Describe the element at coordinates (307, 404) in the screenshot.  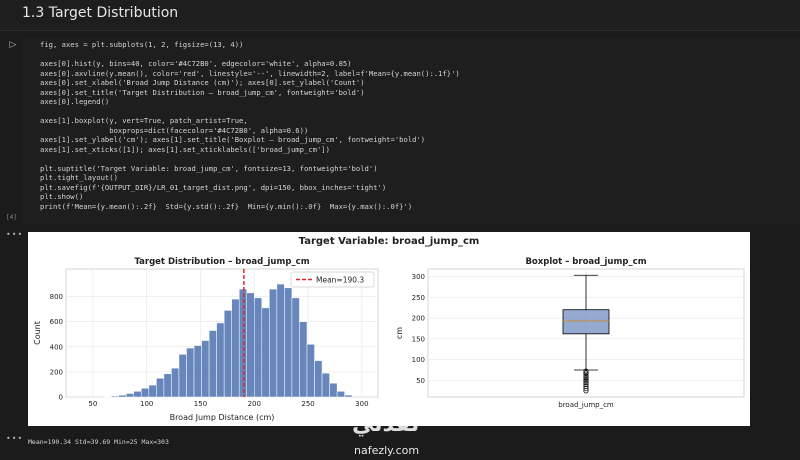
I see `hist-x-tick-label: 250` at that location.